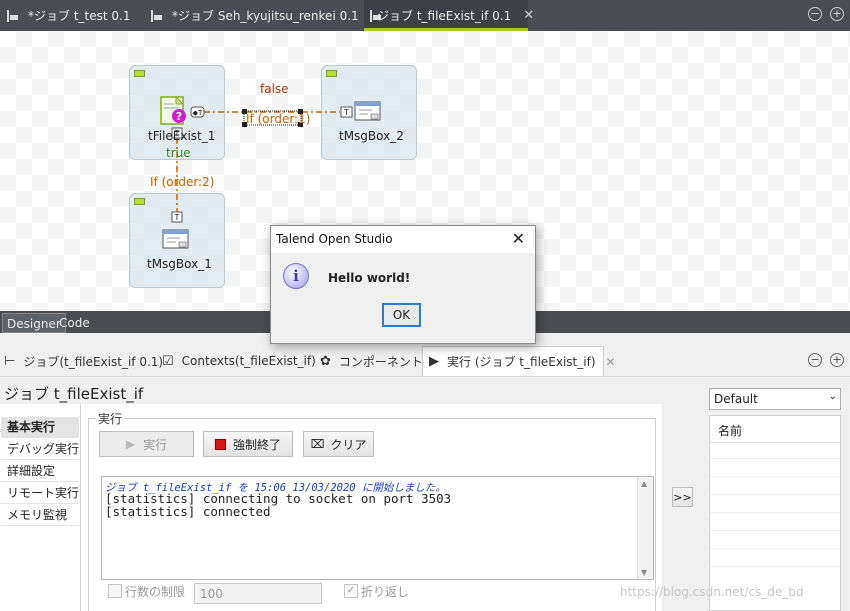 The height and width of the screenshot is (611, 850). What do you see at coordinates (775, 399) in the screenshot?
I see `context-select: Default ⌄` at bounding box center [775, 399].